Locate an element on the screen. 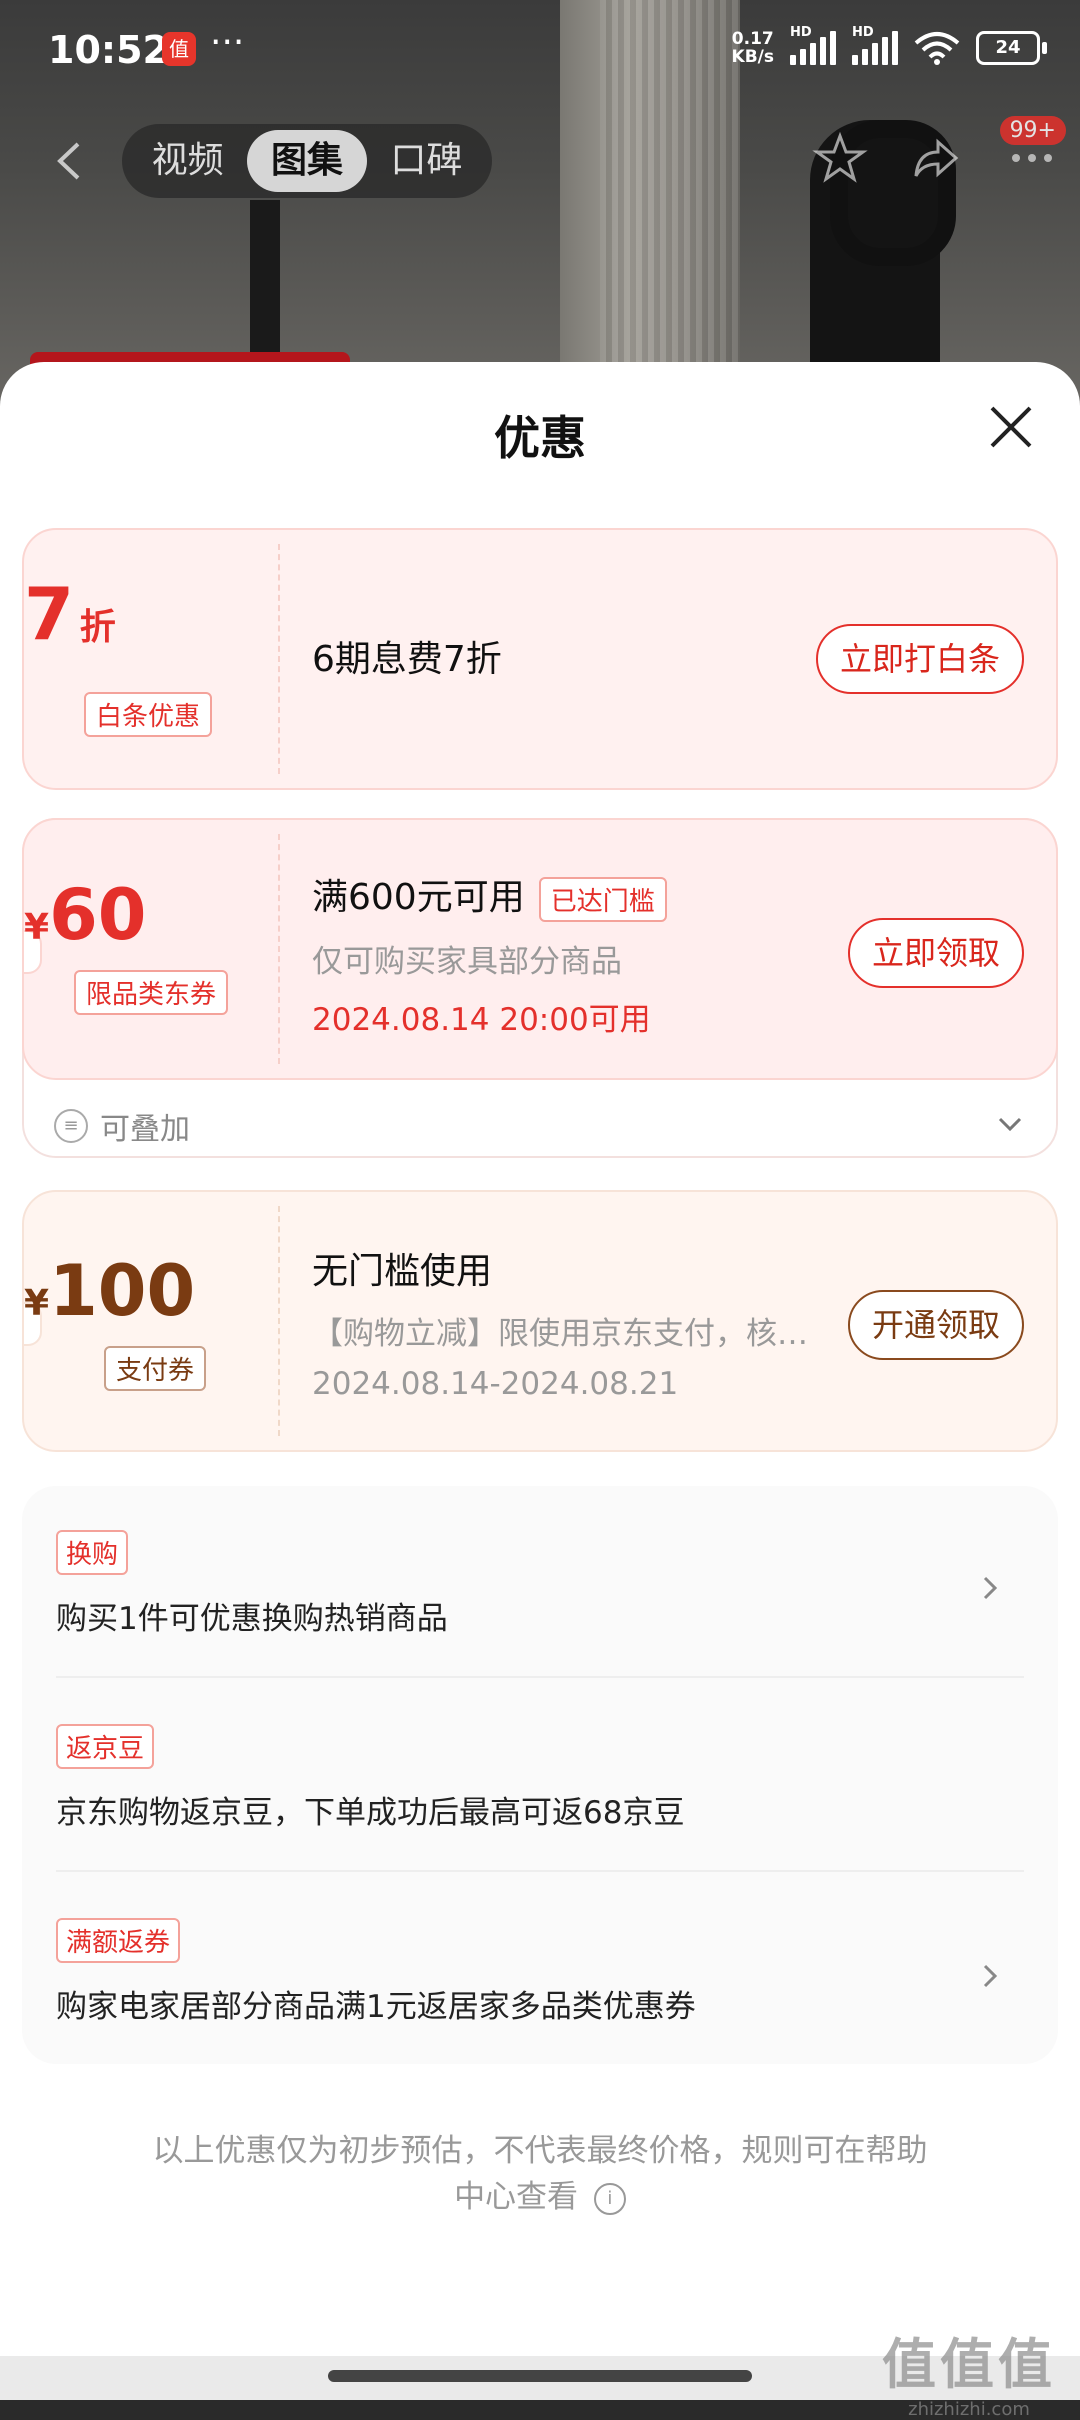 The width and height of the screenshot is (1080, 2420). status-right-group: 0.17 KB/s HD HD 24 is located at coordinates (889, 45).